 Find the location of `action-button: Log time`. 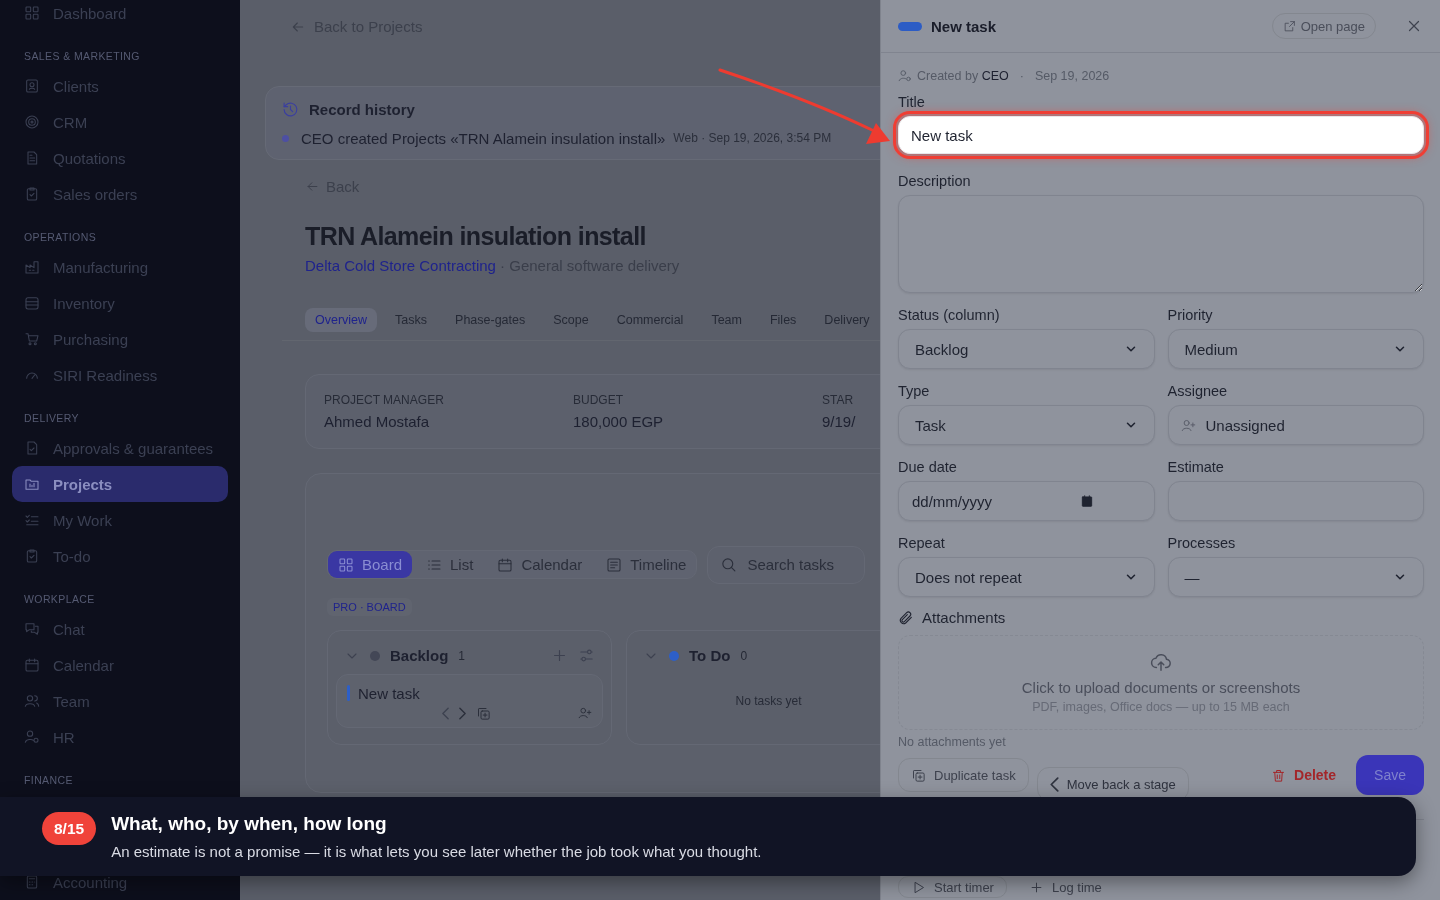

action-button: Log time is located at coordinates (1065, 887).